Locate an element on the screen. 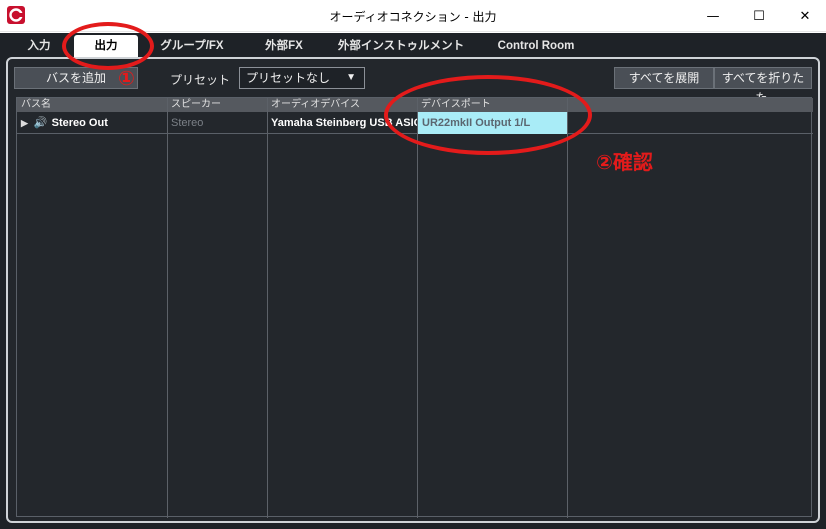 The height and width of the screenshot is (529, 826). annotation-step2: ②確認 is located at coordinates (624, 162).